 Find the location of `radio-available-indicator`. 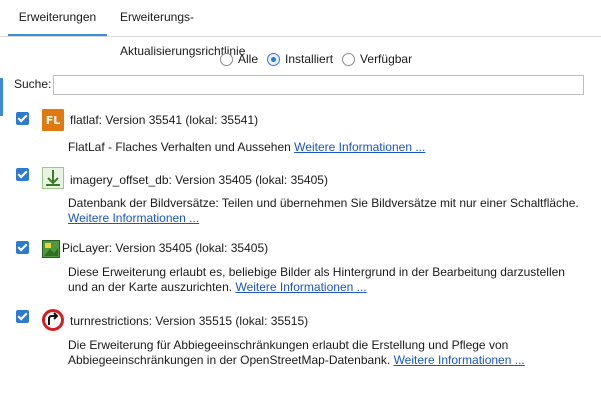

radio-available-indicator is located at coordinates (349, 59).